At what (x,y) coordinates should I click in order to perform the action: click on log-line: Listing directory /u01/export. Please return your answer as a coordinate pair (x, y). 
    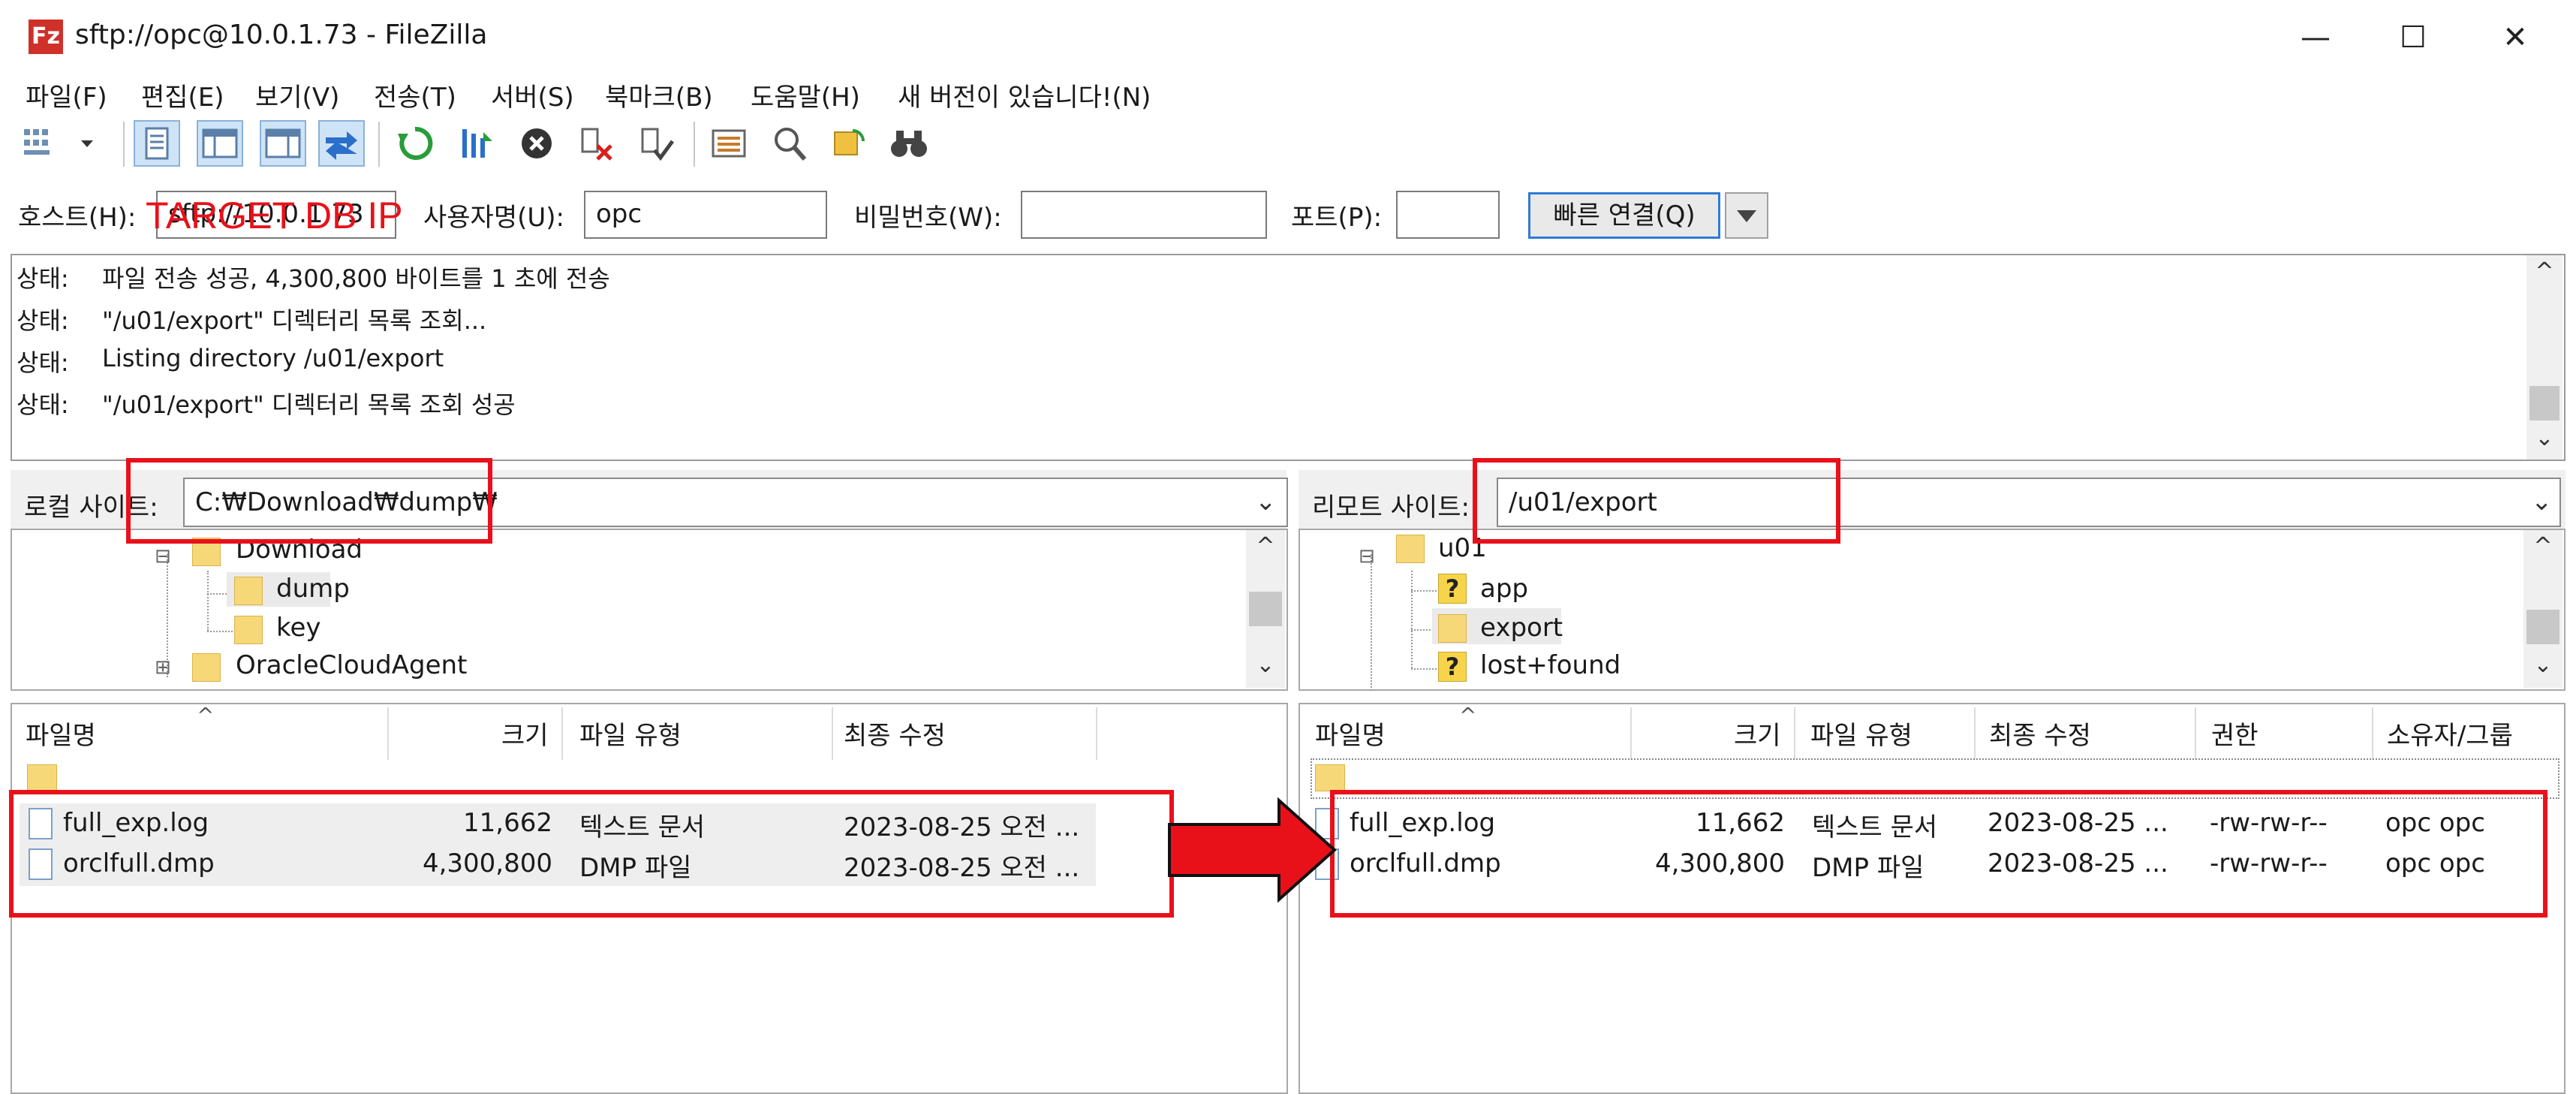
    Looking at the image, I should click on (273, 358).